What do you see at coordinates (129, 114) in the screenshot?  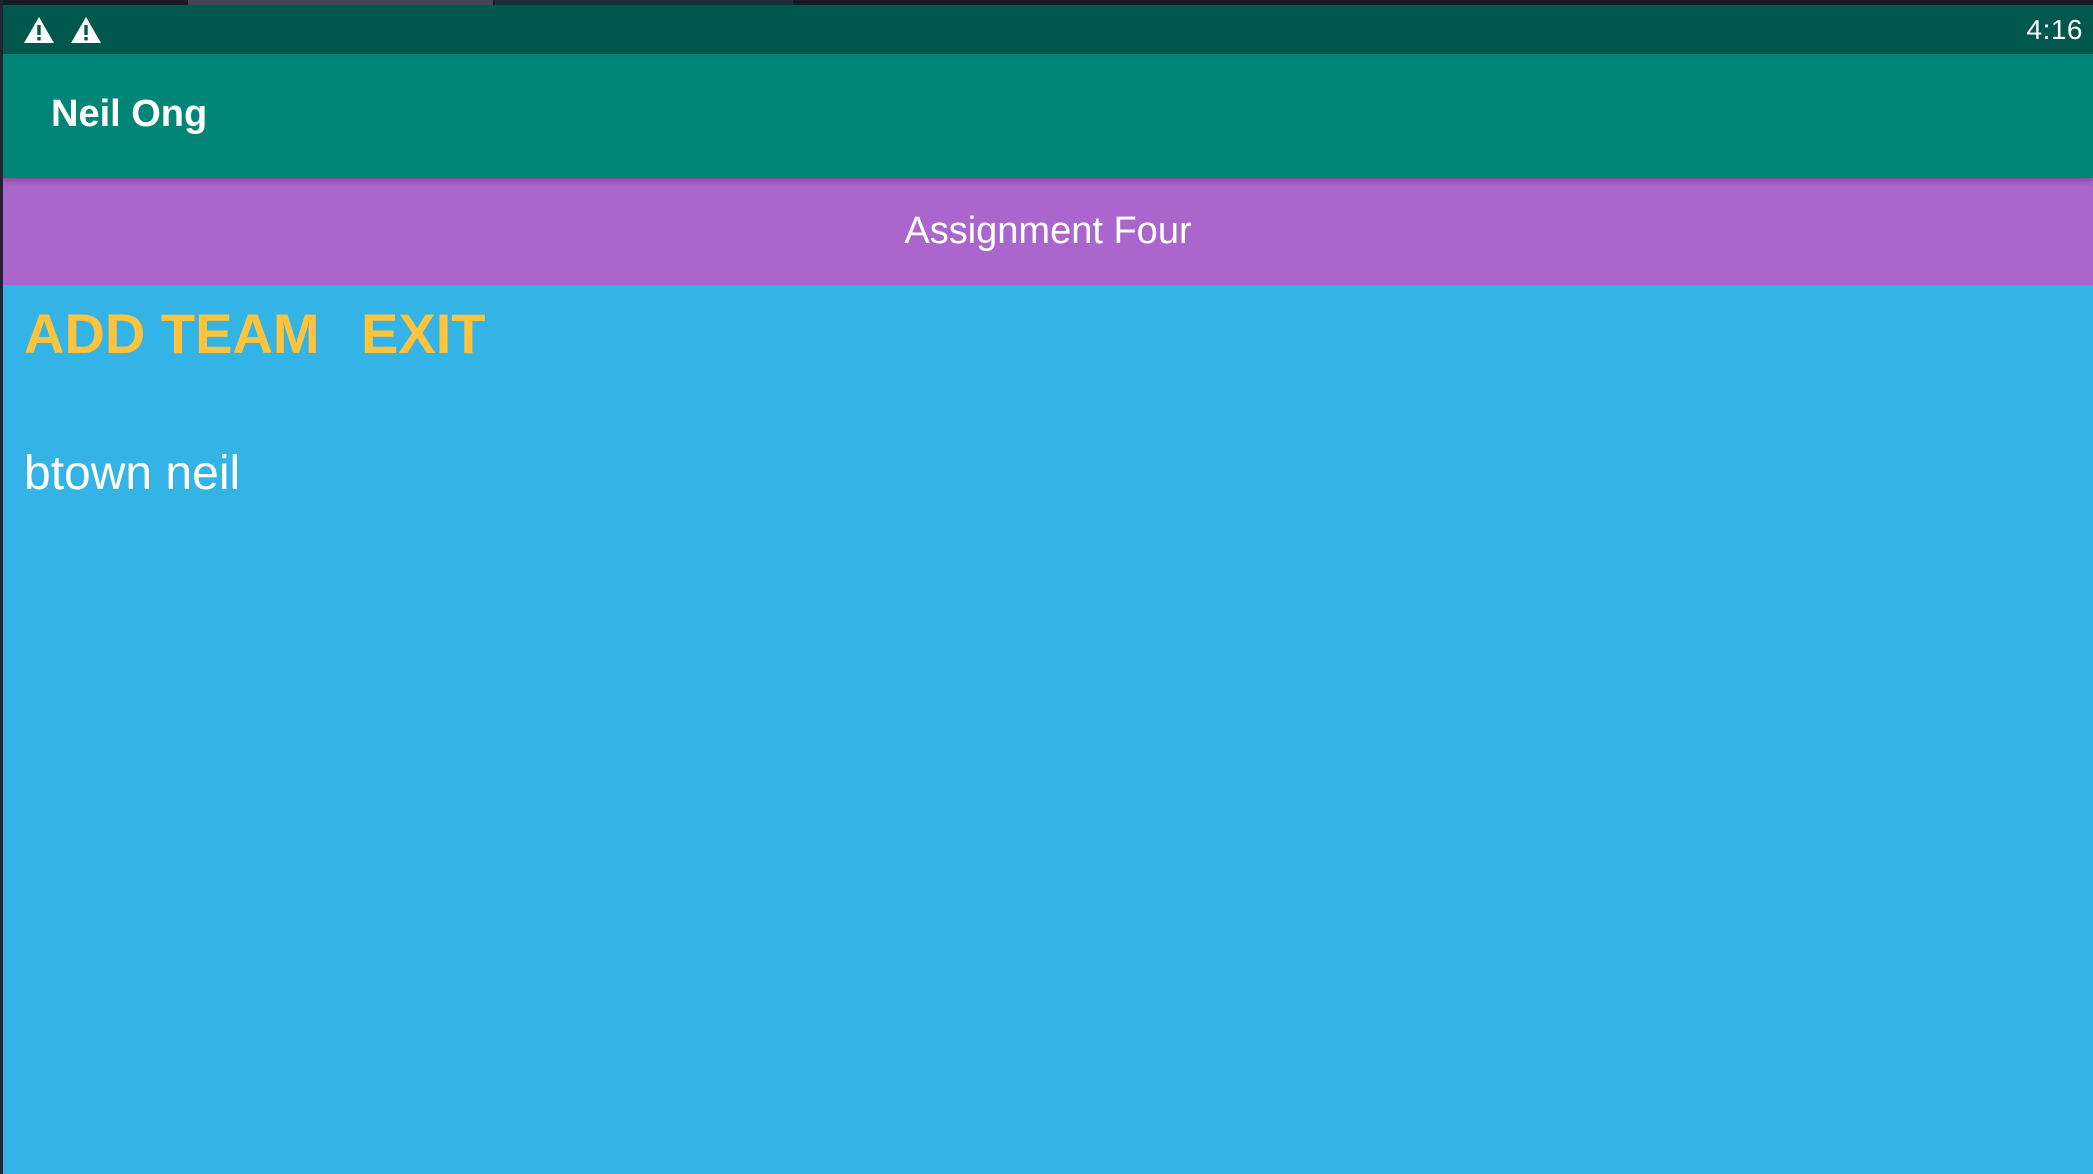 I see `app-title: Neil Ong` at bounding box center [129, 114].